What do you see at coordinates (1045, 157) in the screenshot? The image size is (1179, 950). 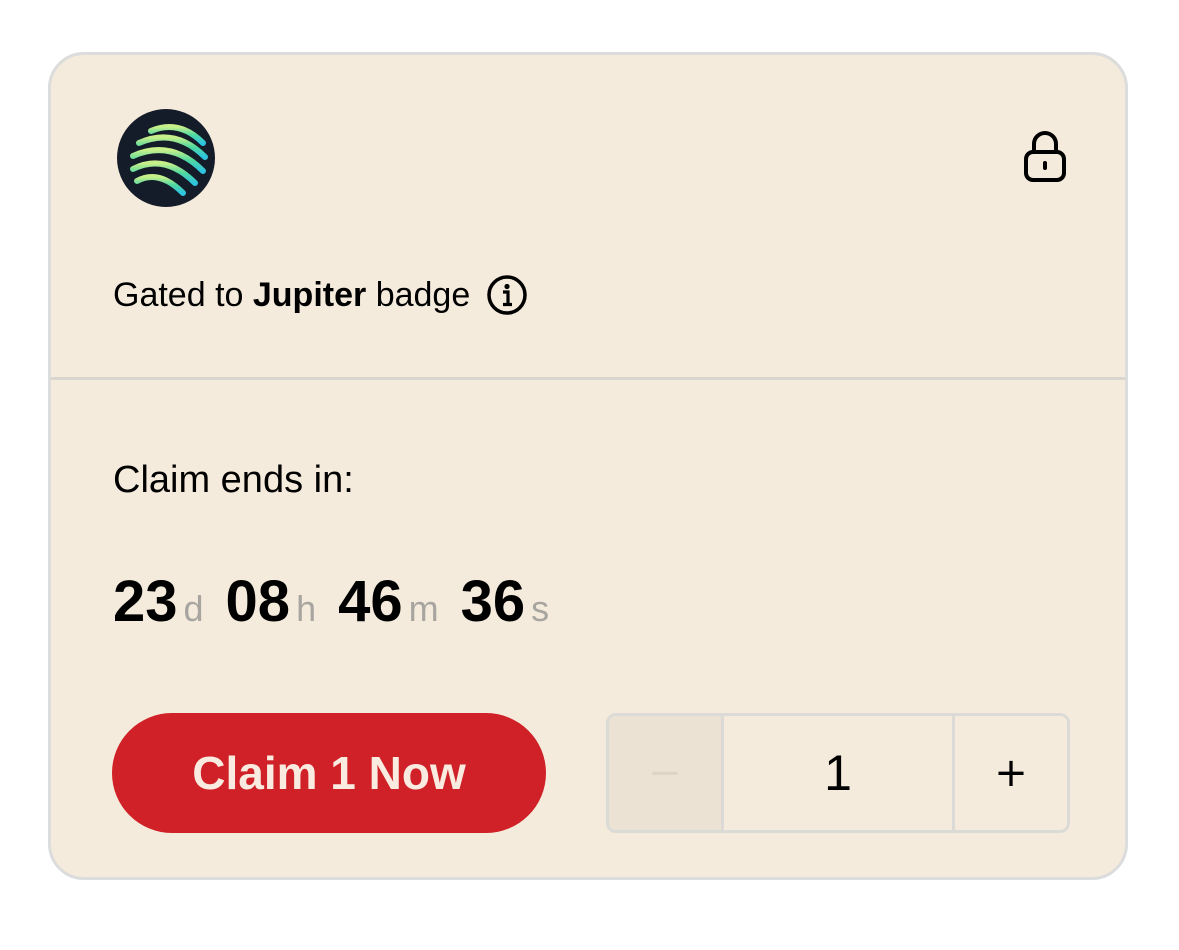 I see `lock-icon` at bounding box center [1045, 157].